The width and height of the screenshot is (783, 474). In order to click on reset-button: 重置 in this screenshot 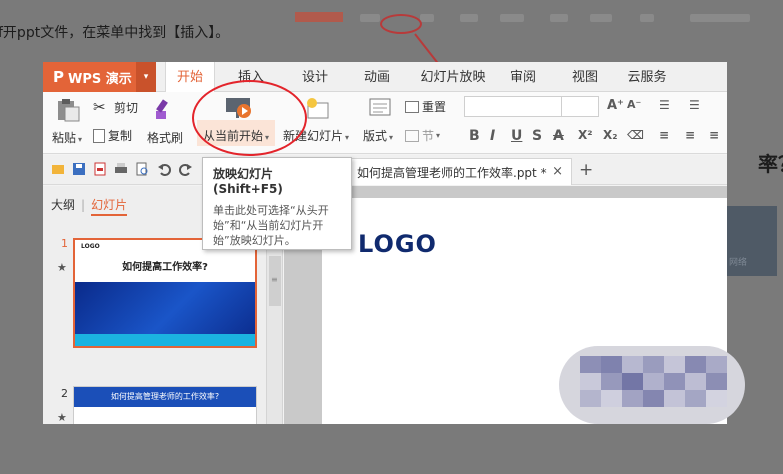, I will do `click(425, 106)`.